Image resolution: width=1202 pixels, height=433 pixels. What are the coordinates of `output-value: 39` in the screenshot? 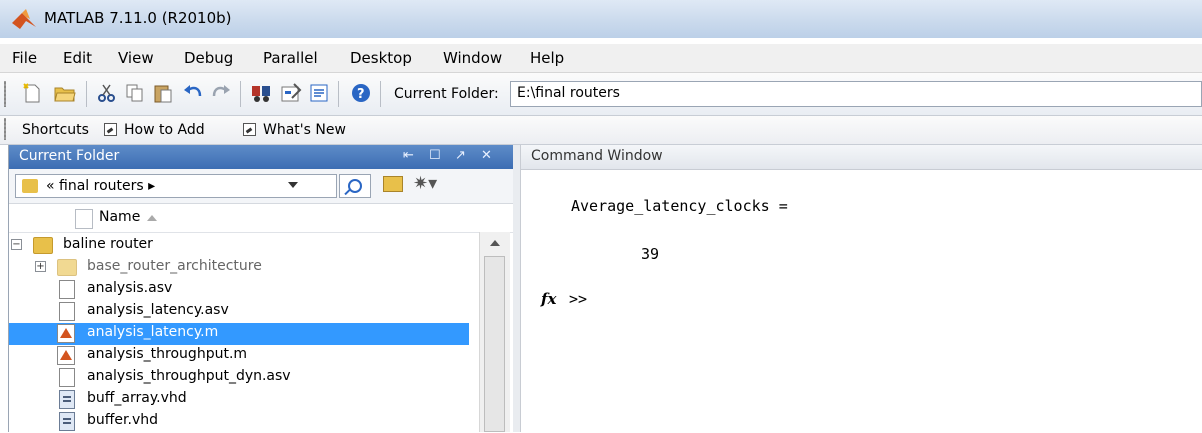 It's located at (650, 254).